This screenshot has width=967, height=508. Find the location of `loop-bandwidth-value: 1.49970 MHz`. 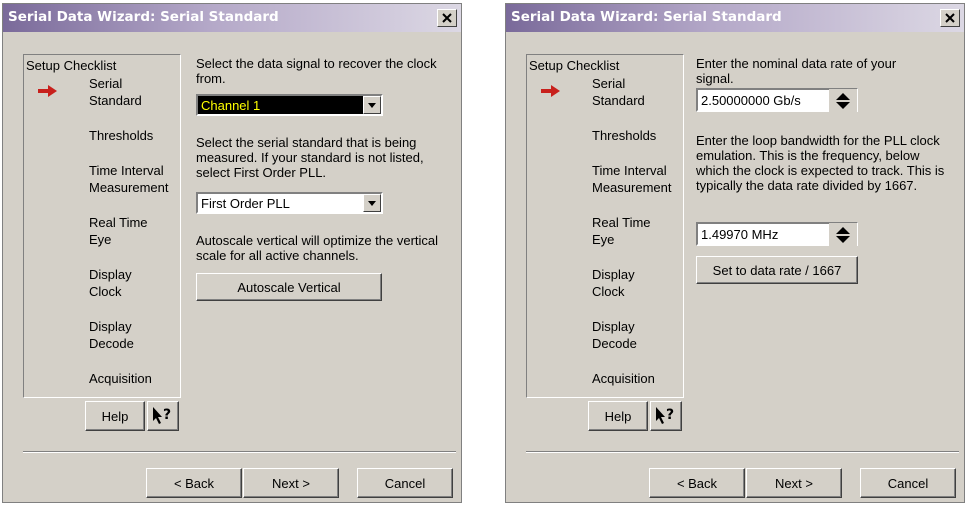

loop-bandwidth-value: 1.49970 MHz is located at coordinates (740, 234).